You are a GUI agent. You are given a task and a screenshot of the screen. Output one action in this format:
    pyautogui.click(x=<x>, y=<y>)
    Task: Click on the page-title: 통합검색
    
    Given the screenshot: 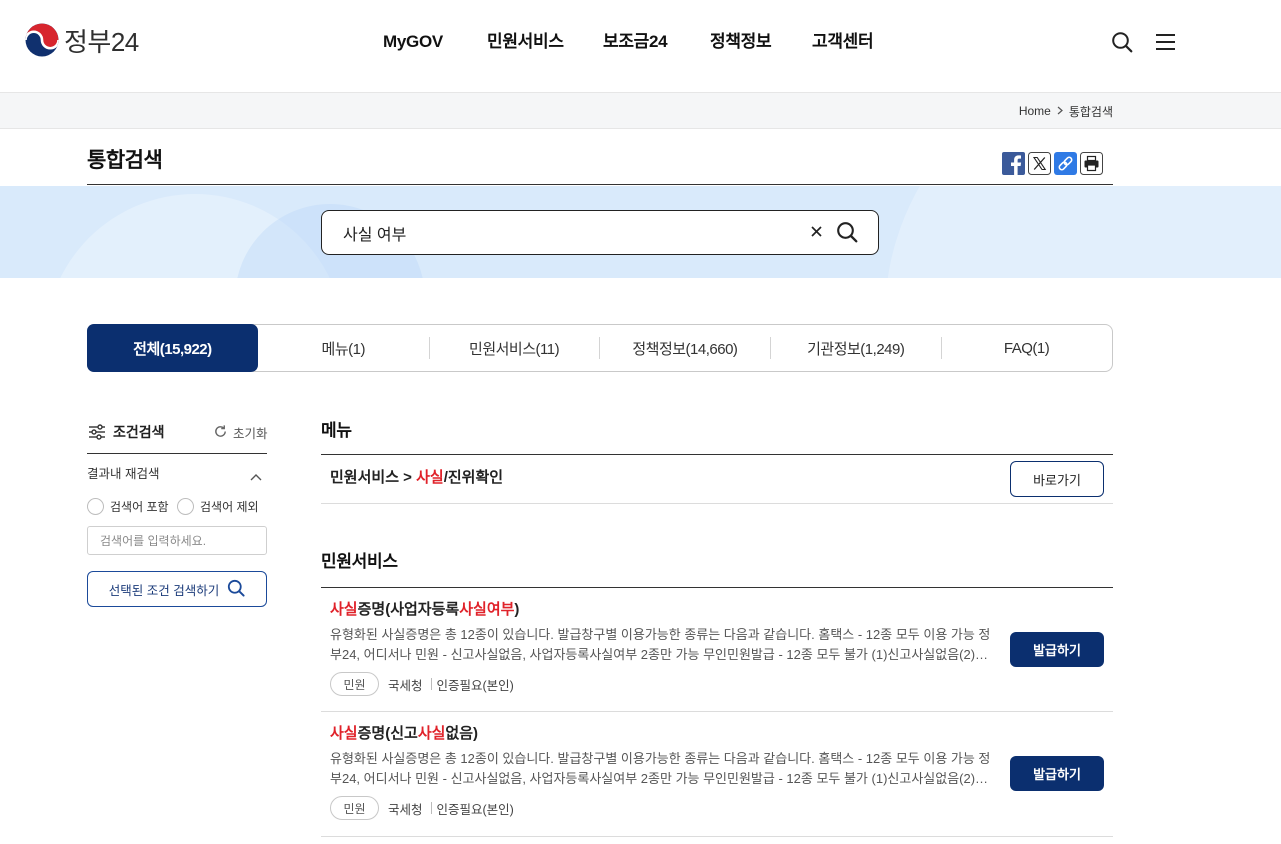 What is the action you would take?
    pyautogui.click(x=125, y=160)
    